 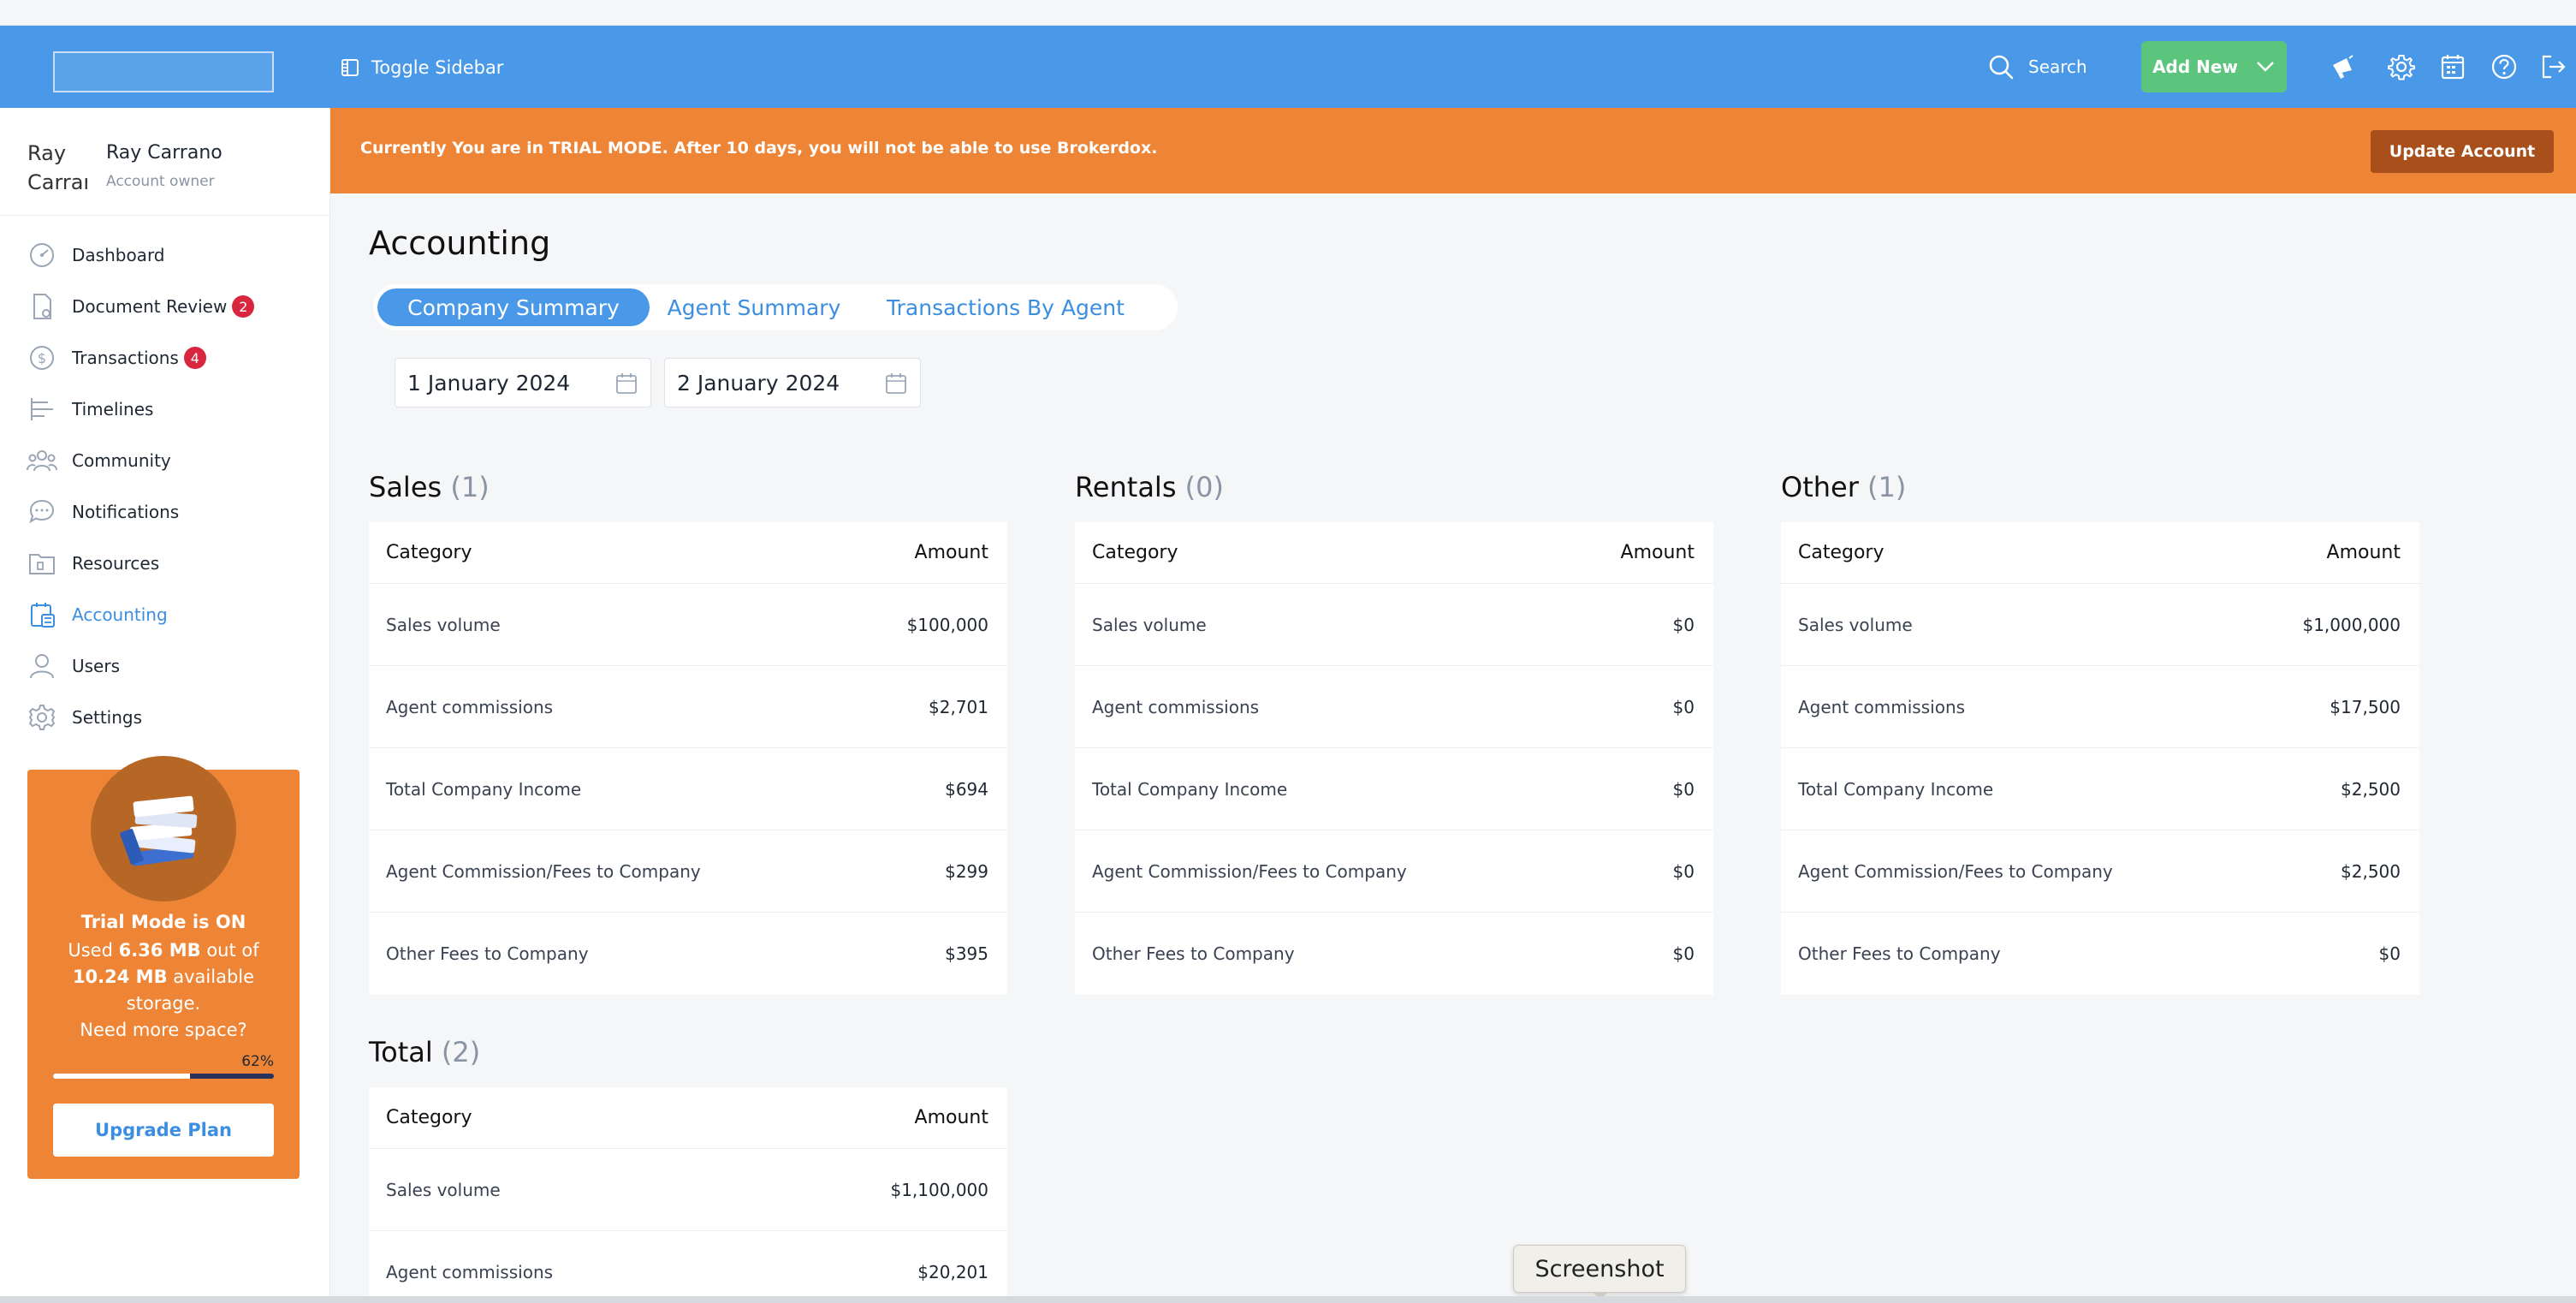 I want to click on trial-out-of: out of, so click(x=232, y=950).